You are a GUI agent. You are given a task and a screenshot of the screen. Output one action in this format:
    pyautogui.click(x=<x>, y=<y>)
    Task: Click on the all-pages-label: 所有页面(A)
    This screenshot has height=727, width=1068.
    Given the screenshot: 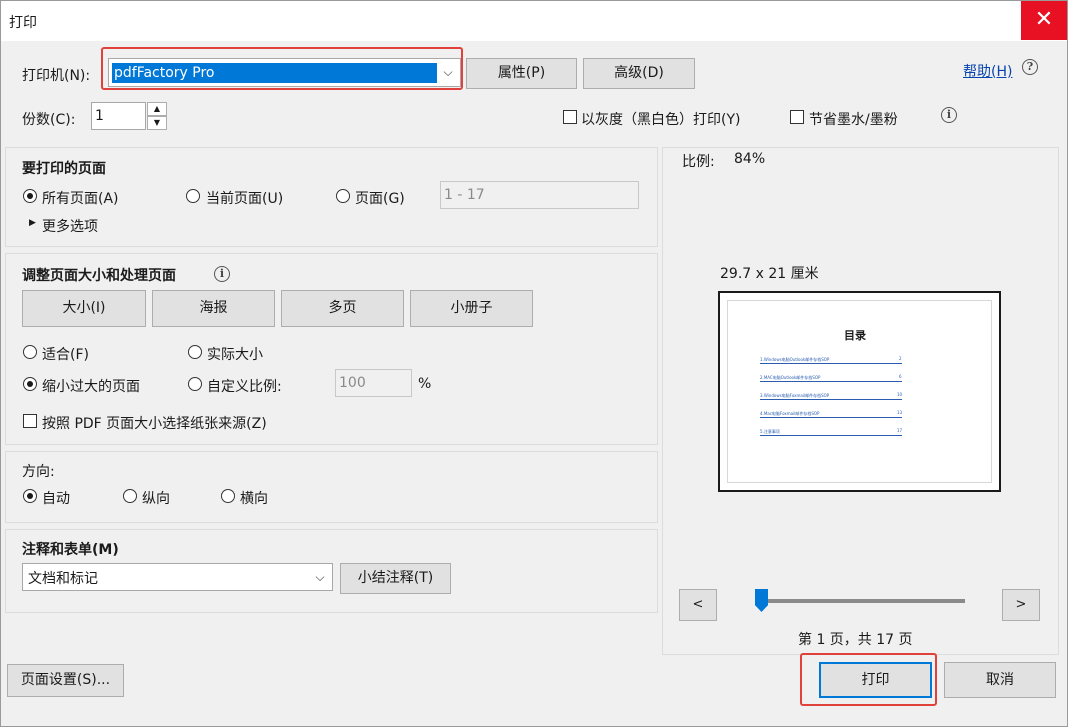 What is the action you would take?
    pyautogui.click(x=80, y=199)
    